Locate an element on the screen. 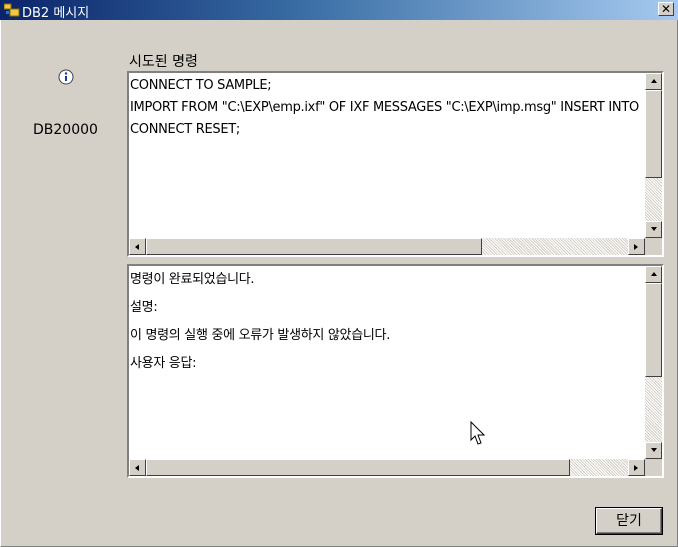 The height and width of the screenshot is (547, 678). command-line: CONNECT RESET; is located at coordinates (185, 129).